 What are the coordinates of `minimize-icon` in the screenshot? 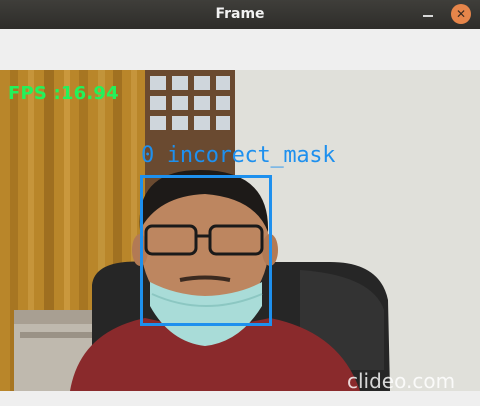 It's located at (428, 16).